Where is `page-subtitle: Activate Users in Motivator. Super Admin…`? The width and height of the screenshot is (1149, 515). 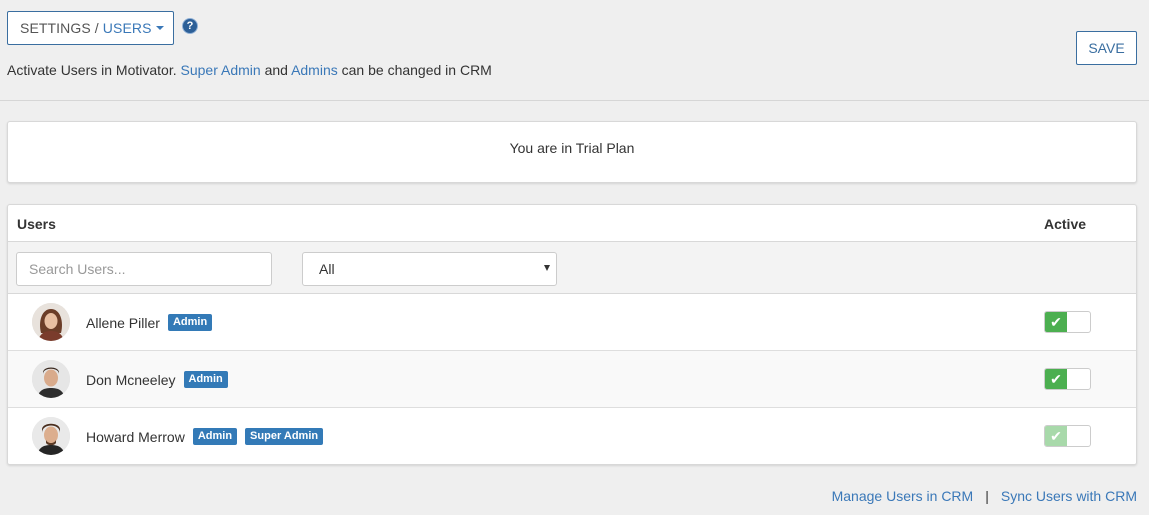 page-subtitle: Activate Users in Motivator. Super Admin… is located at coordinates (249, 70).